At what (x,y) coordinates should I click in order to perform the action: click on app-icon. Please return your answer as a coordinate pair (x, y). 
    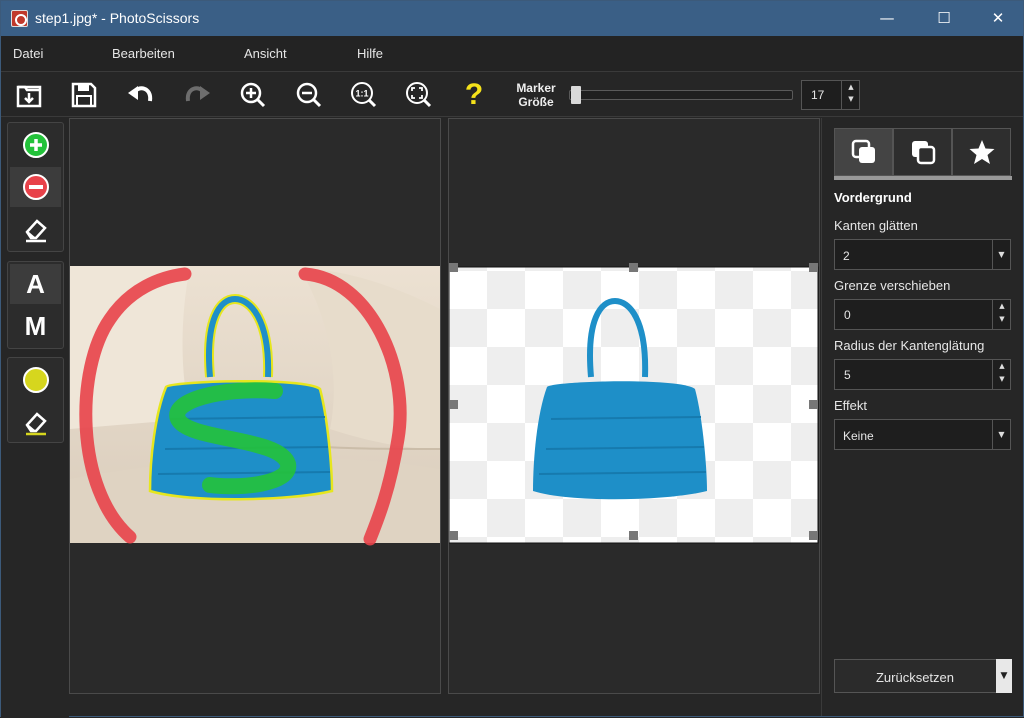
    Looking at the image, I should click on (19, 18).